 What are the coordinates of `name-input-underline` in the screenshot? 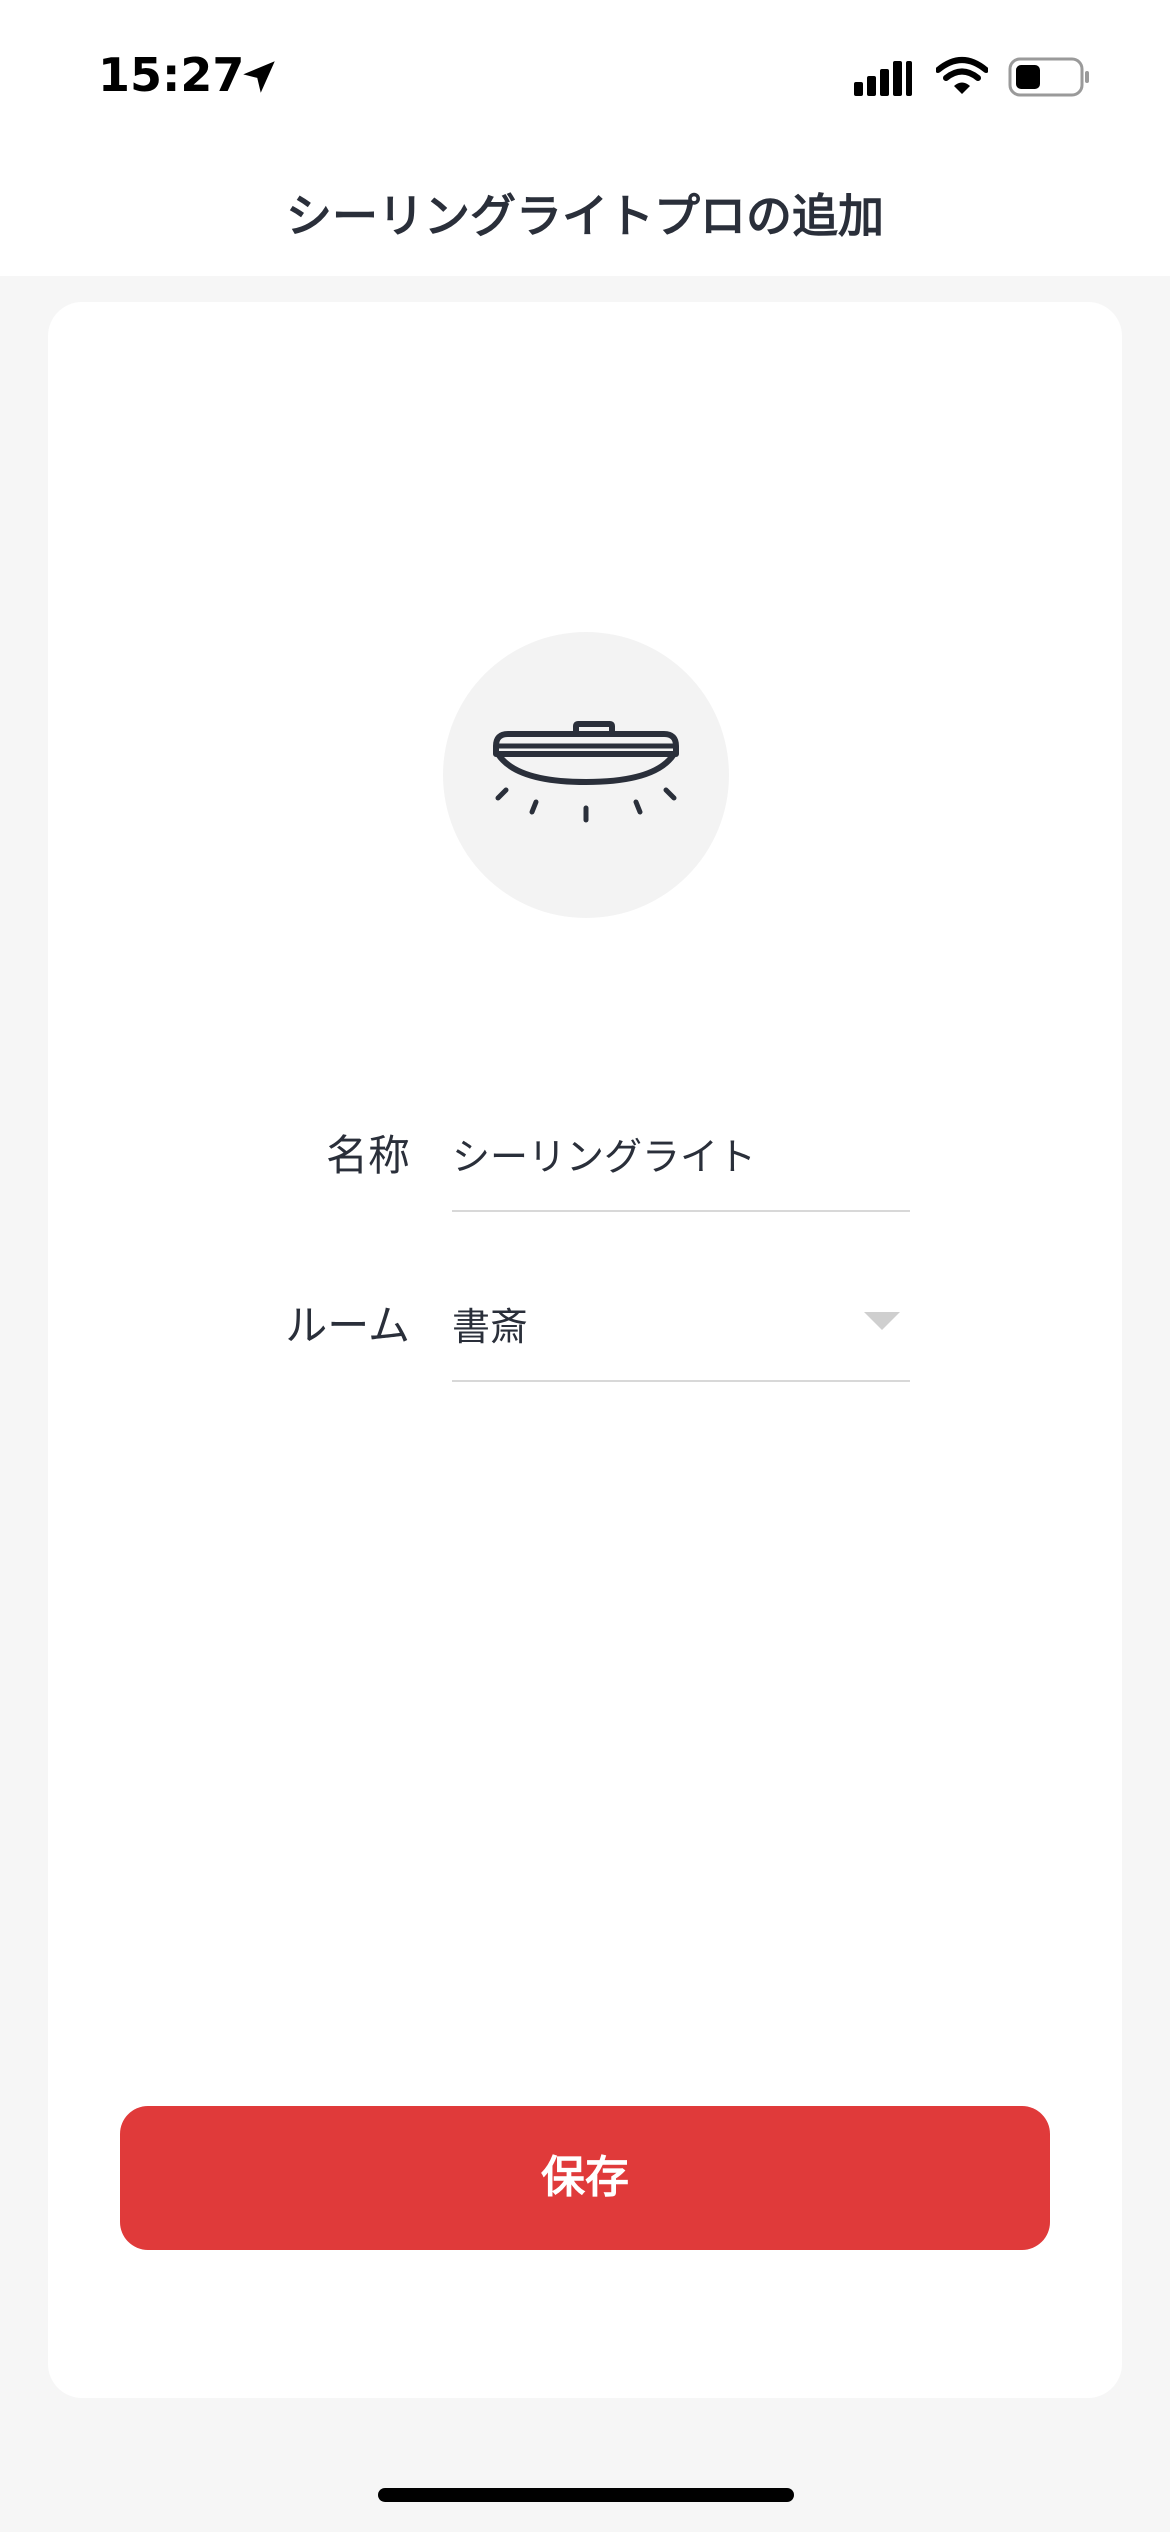 It's located at (681, 1211).